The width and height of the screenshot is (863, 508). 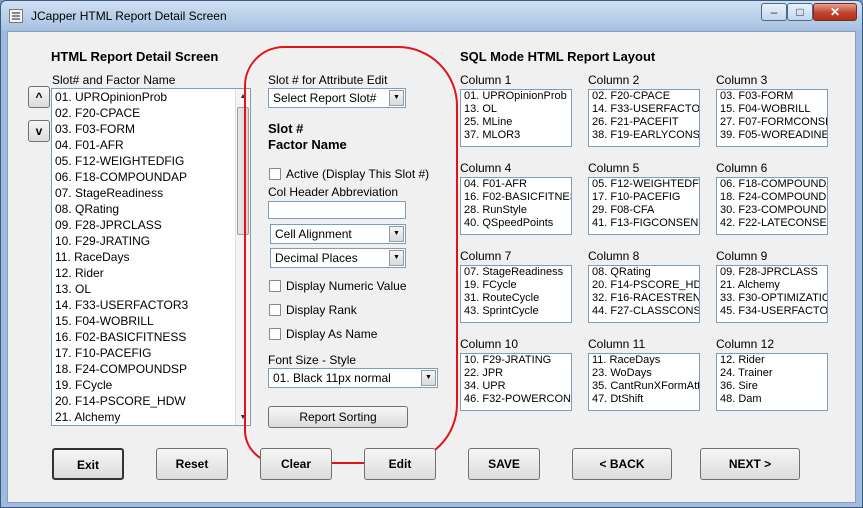 I want to click on column-list-item: 35. CantRunXFormAtt, so click(x=644, y=386).